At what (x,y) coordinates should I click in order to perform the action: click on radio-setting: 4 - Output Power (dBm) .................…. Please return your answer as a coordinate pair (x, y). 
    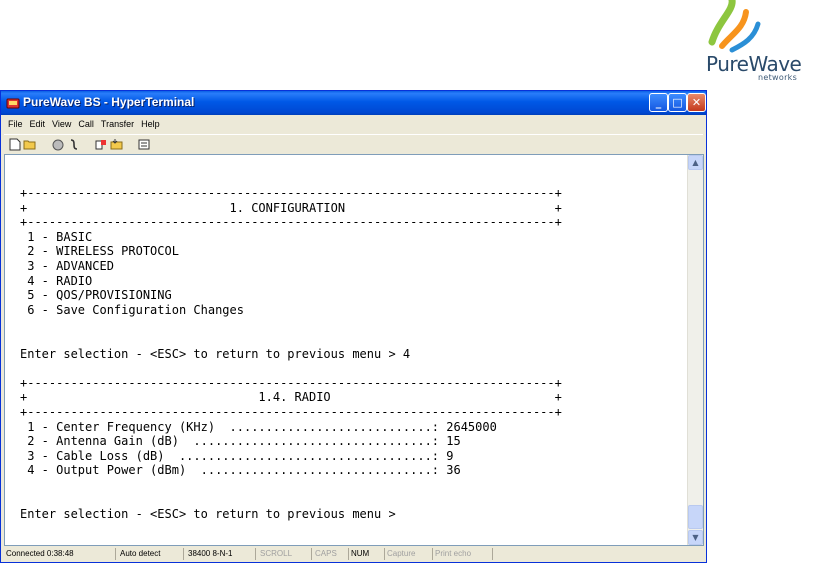
    Looking at the image, I should click on (240, 470).